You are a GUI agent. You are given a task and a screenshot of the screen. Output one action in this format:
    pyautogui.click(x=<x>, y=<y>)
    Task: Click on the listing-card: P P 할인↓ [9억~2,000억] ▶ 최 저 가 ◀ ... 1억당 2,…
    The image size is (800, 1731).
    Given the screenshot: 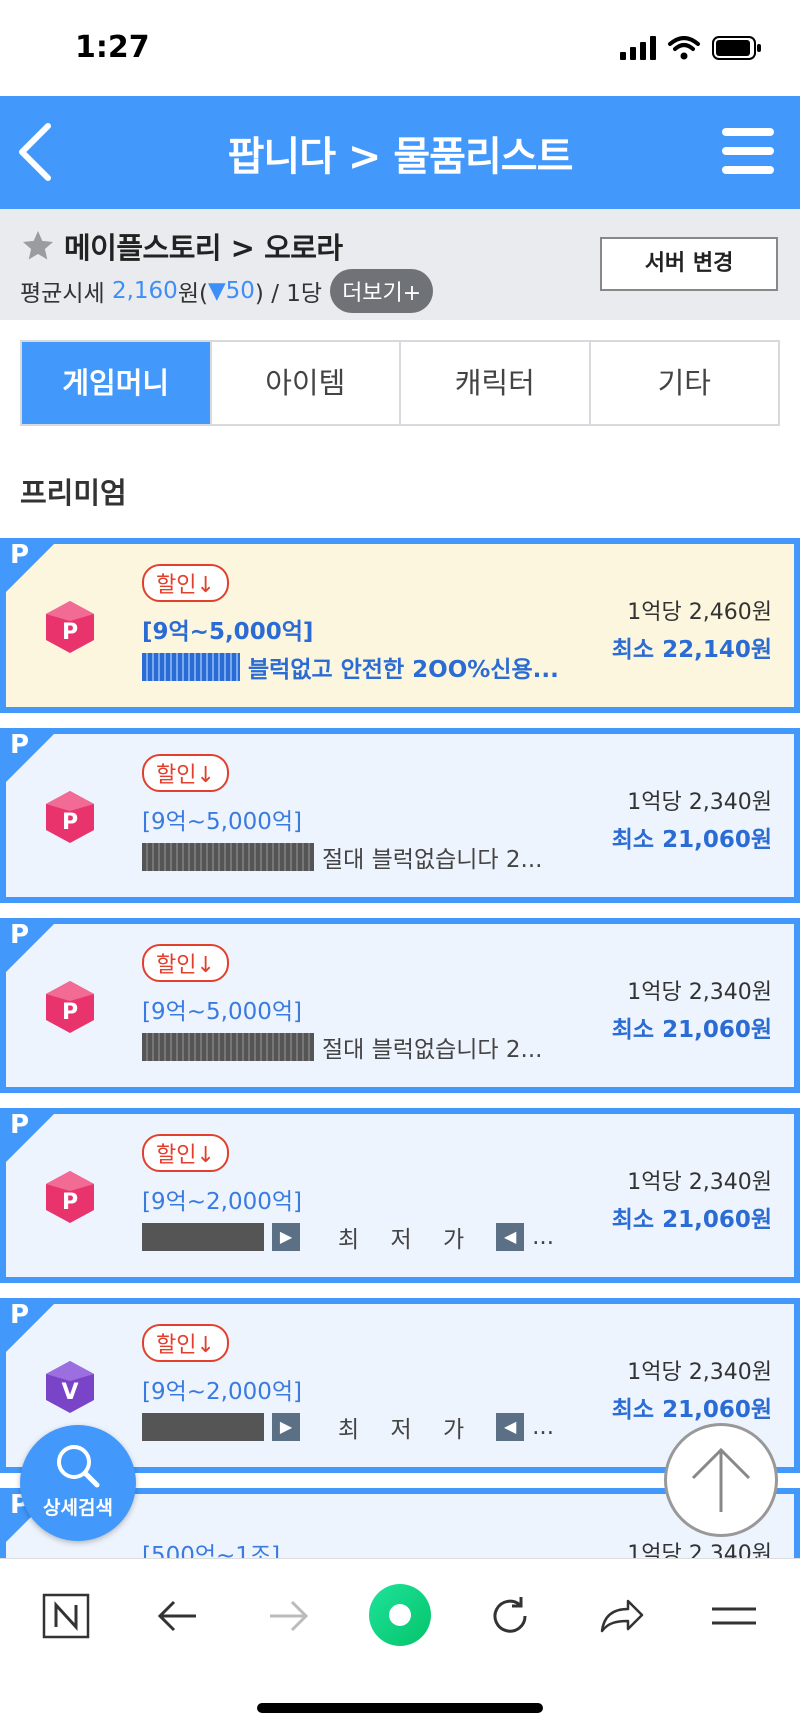 What is the action you would take?
    pyautogui.click(x=400, y=1195)
    